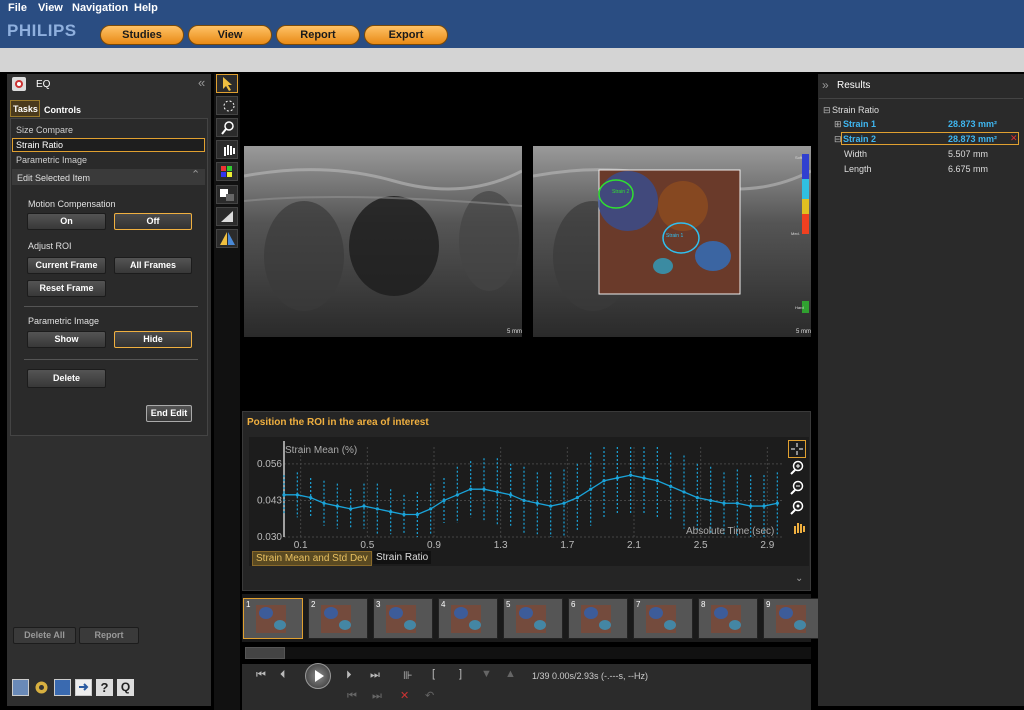 The height and width of the screenshot is (710, 1024). What do you see at coordinates (66, 378) in the screenshot?
I see `delete-button: Delete` at bounding box center [66, 378].